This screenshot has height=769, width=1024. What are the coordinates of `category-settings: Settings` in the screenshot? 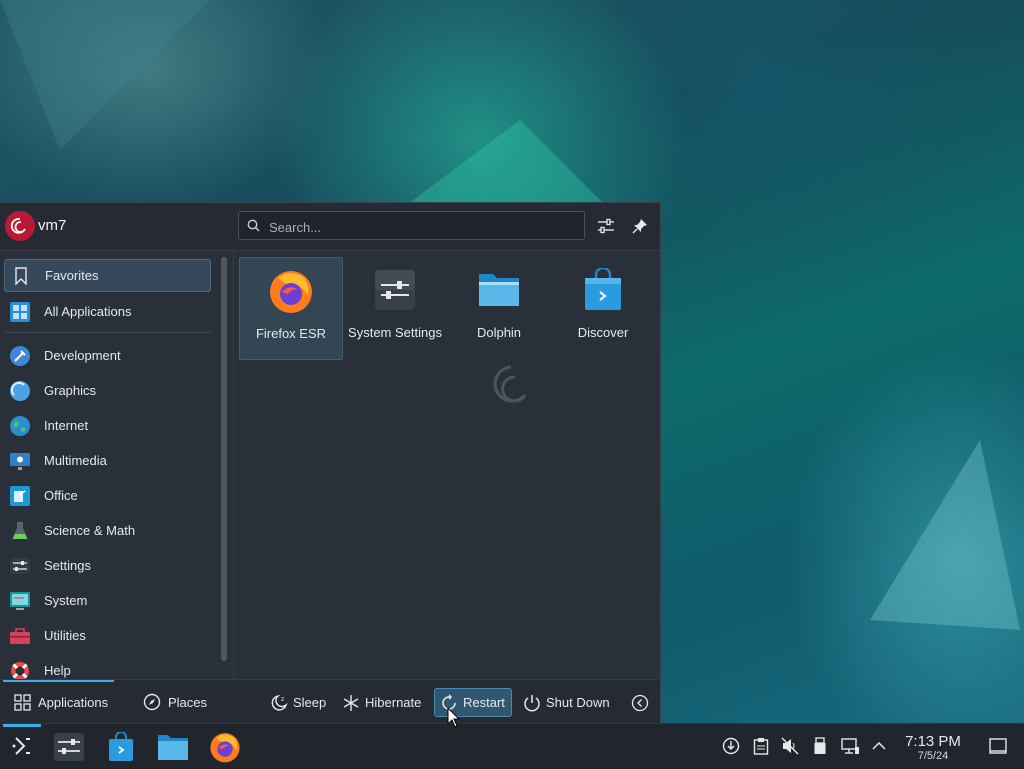 It's located at (107, 565).